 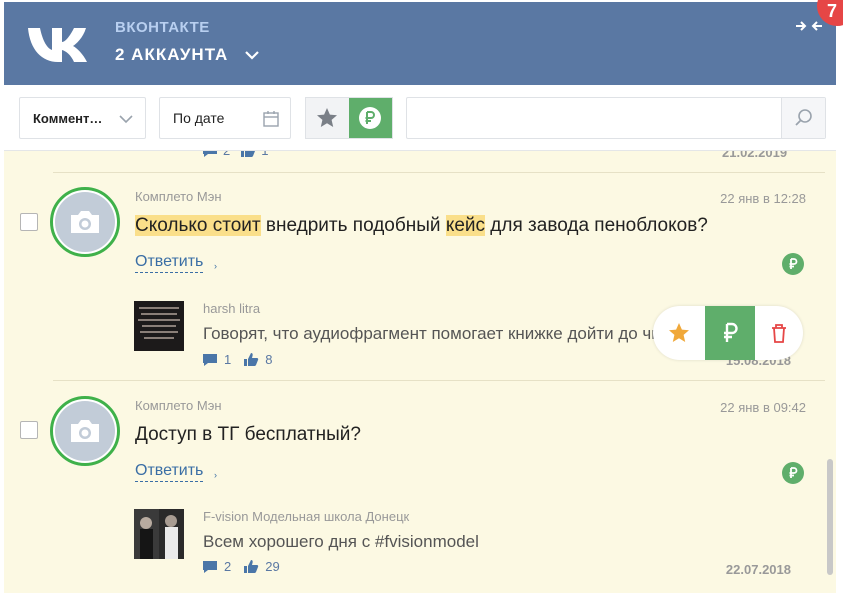 I want to click on text-segment: внедрить подобный, so click(x=353, y=225).